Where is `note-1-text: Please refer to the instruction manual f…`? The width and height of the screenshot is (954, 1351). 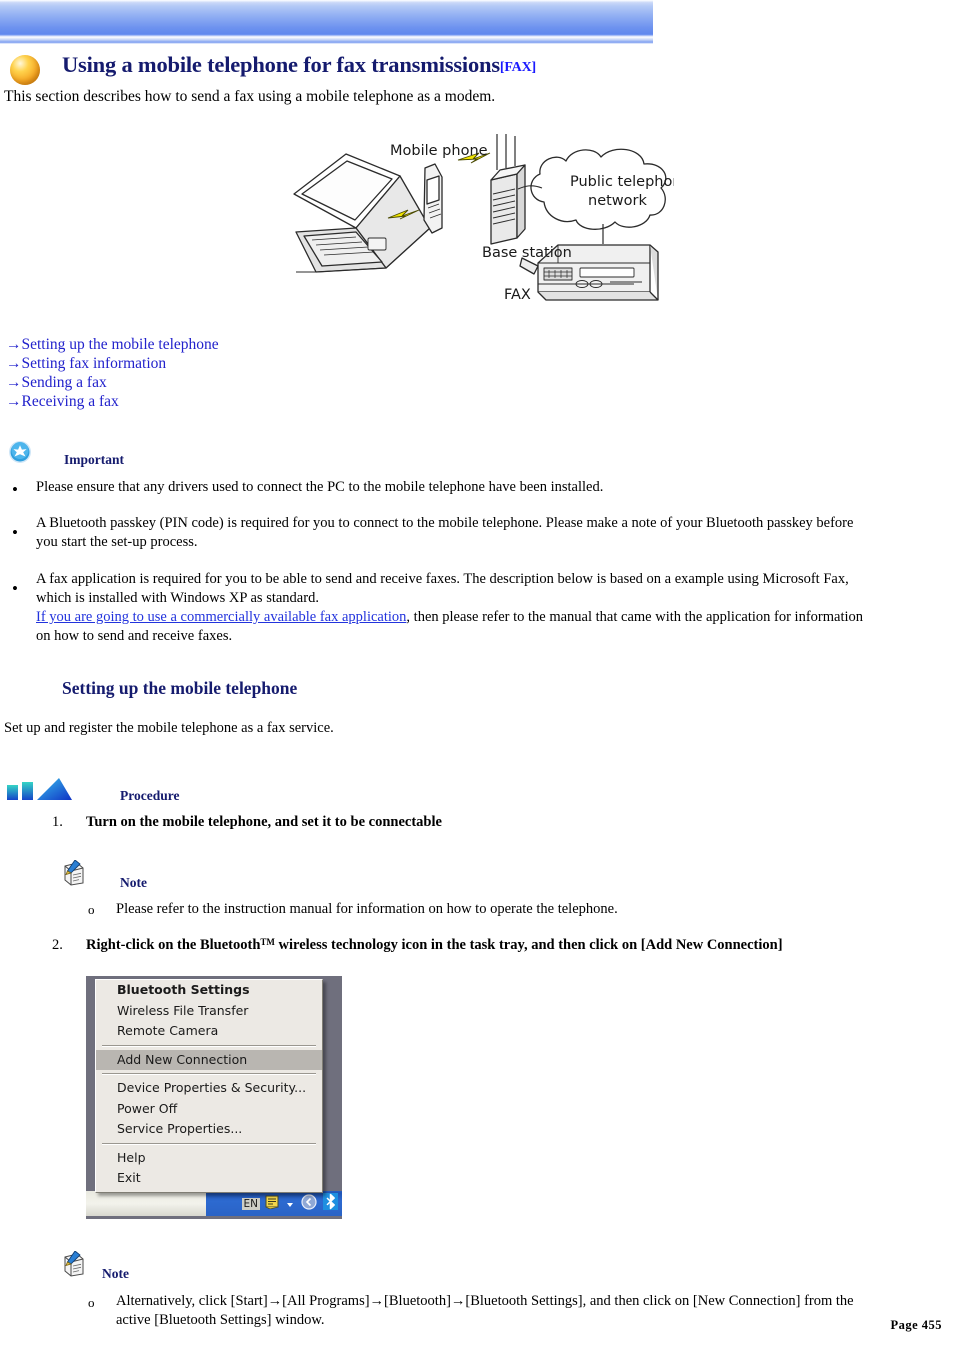
note-1-text: Please refer to the instruction manual f… is located at coordinates (367, 909).